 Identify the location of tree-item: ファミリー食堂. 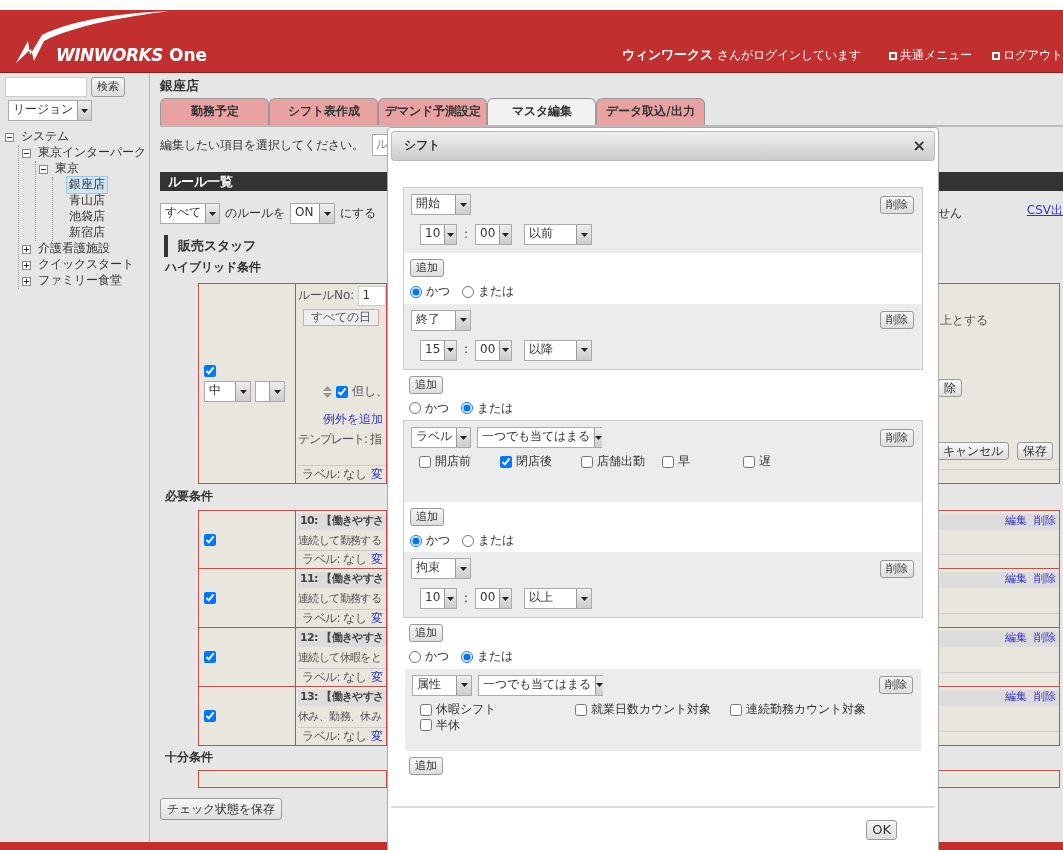
(80, 281).